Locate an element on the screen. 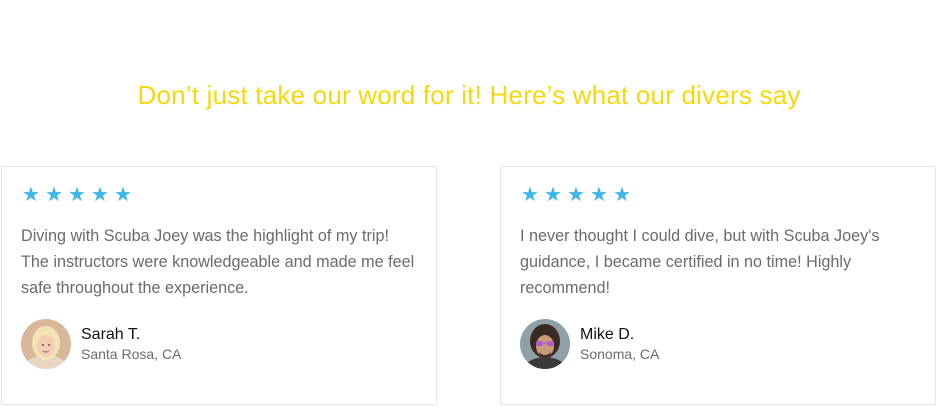 The width and height of the screenshot is (938, 407). author-name: Sarah T. is located at coordinates (111, 334).